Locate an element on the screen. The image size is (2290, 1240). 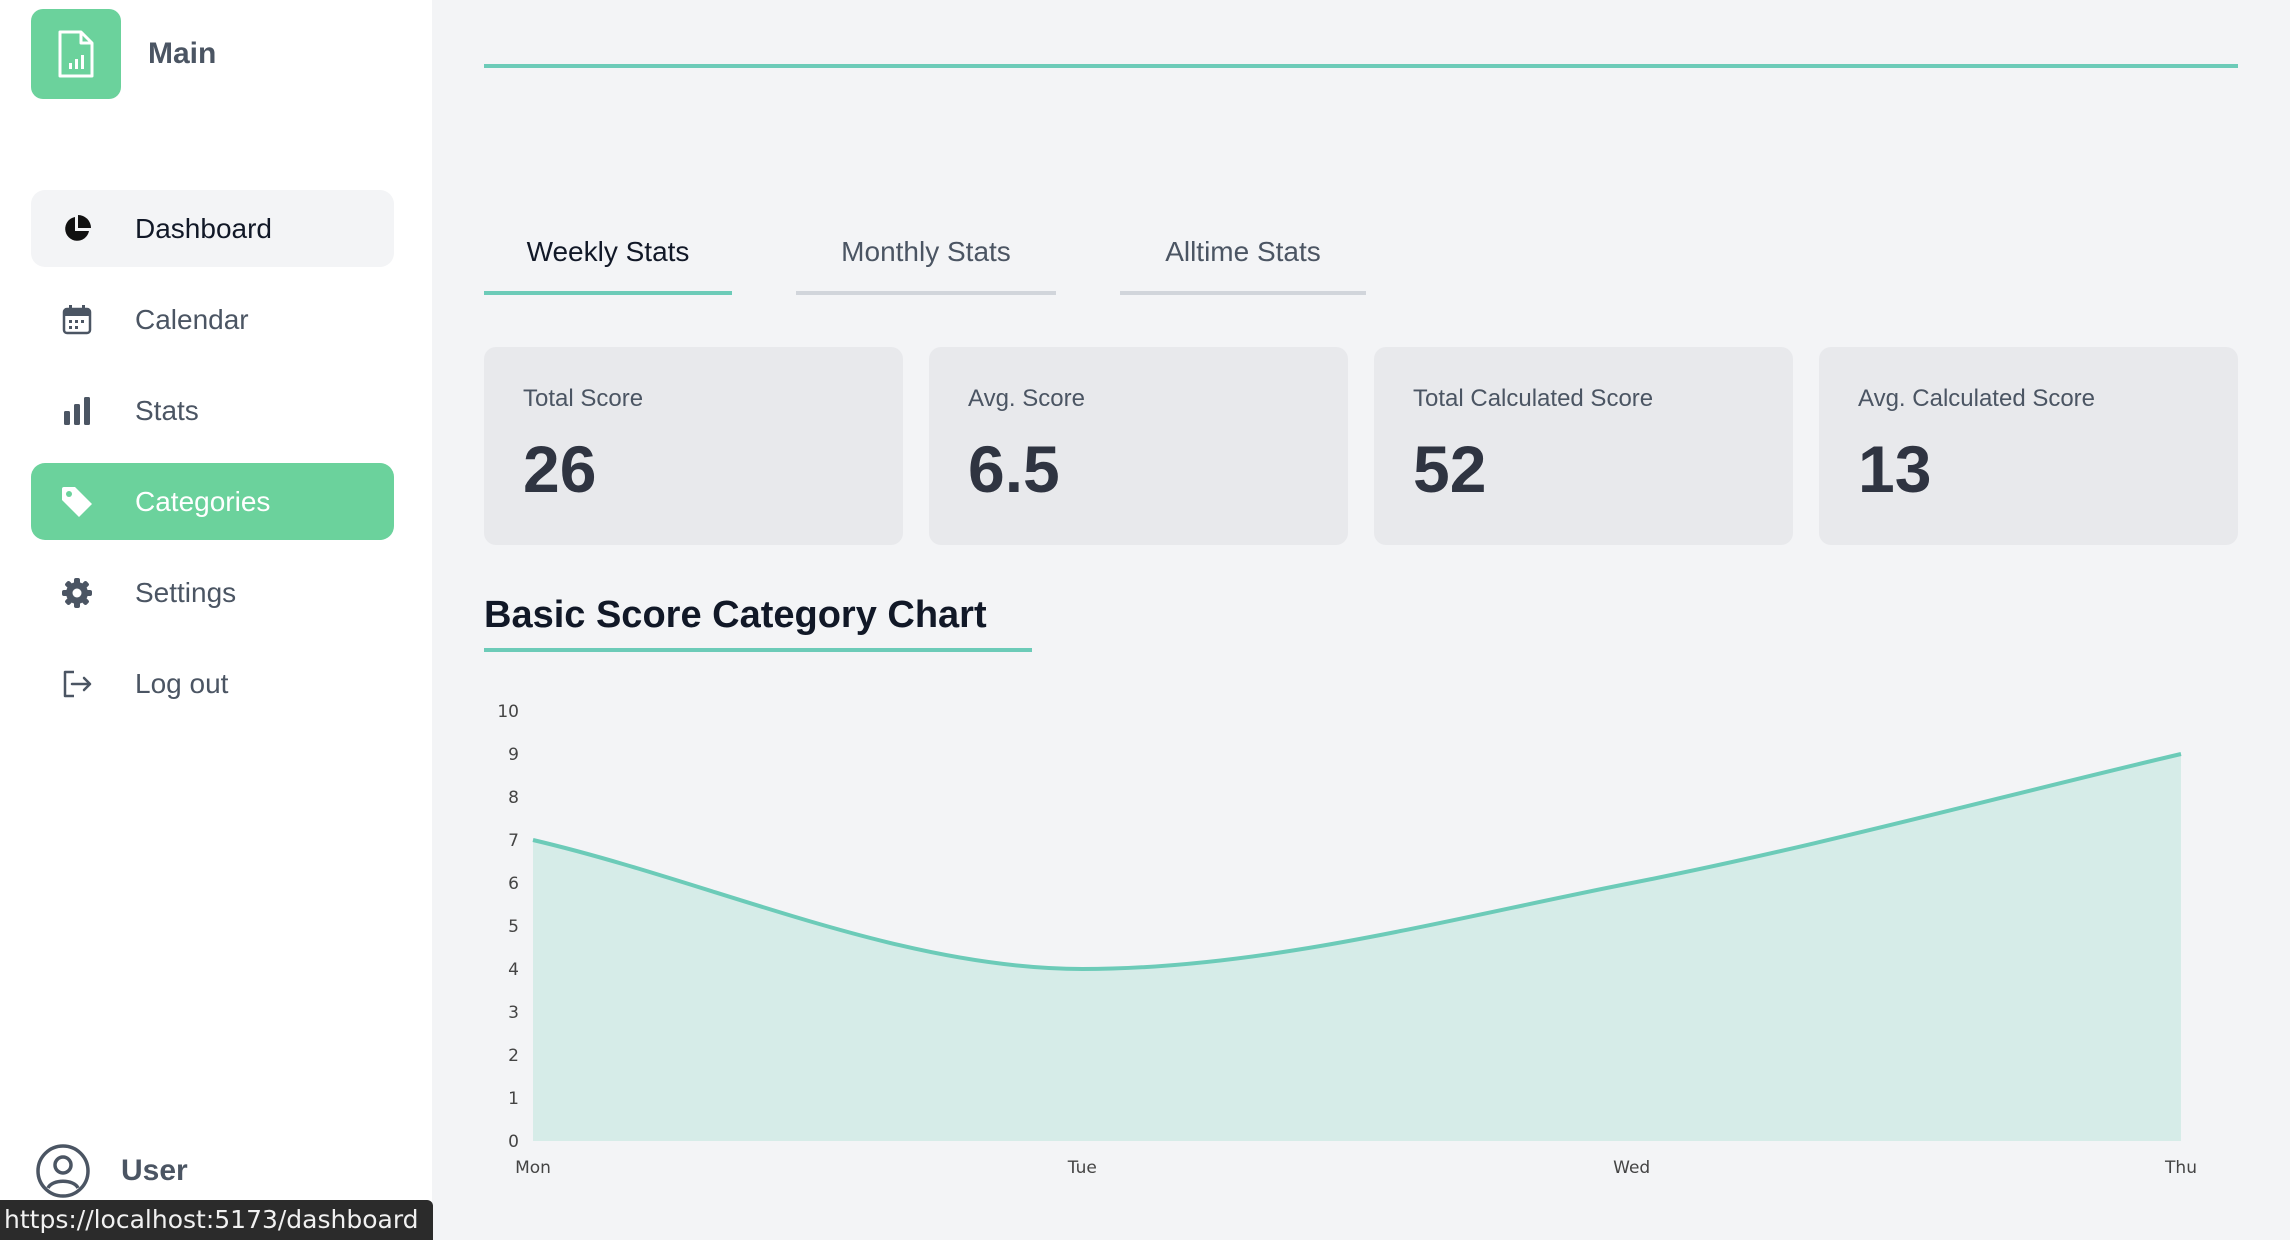
user-menu: User is located at coordinates (111, 1171).